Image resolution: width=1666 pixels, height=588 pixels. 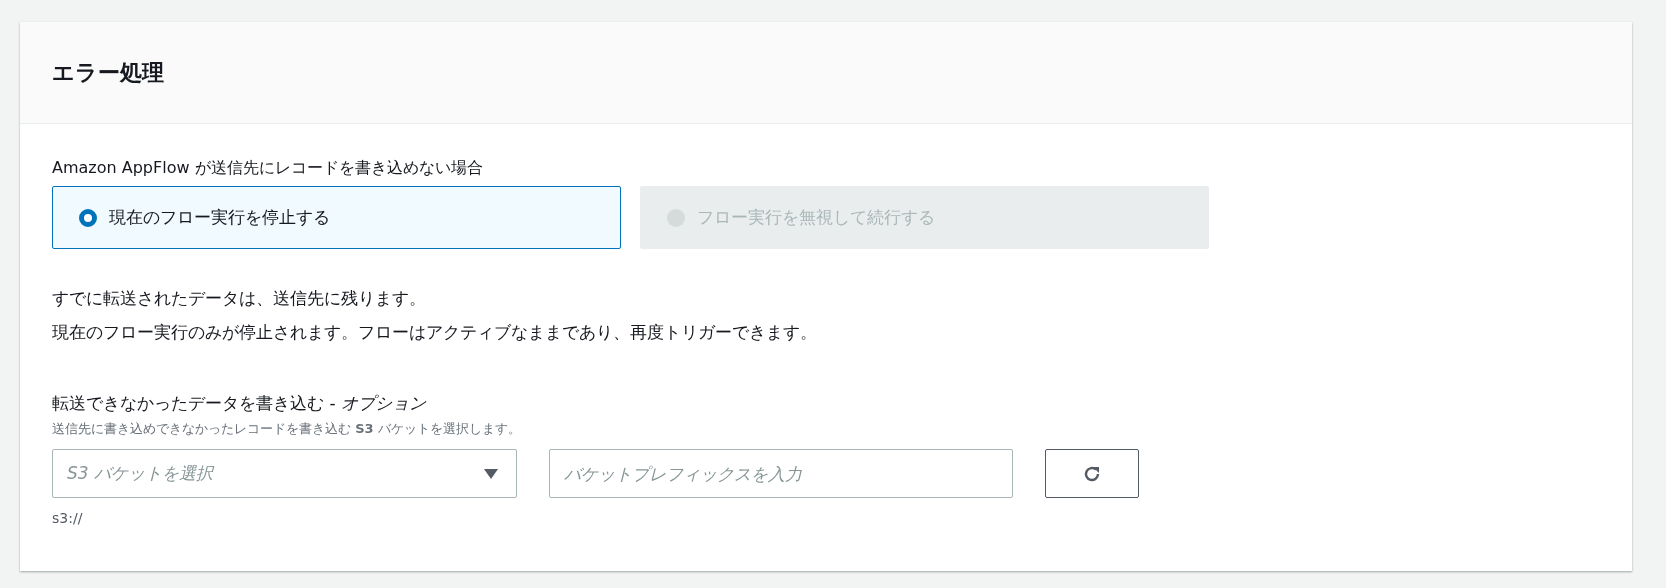 What do you see at coordinates (1092, 473) in the screenshot?
I see `refresh-button` at bounding box center [1092, 473].